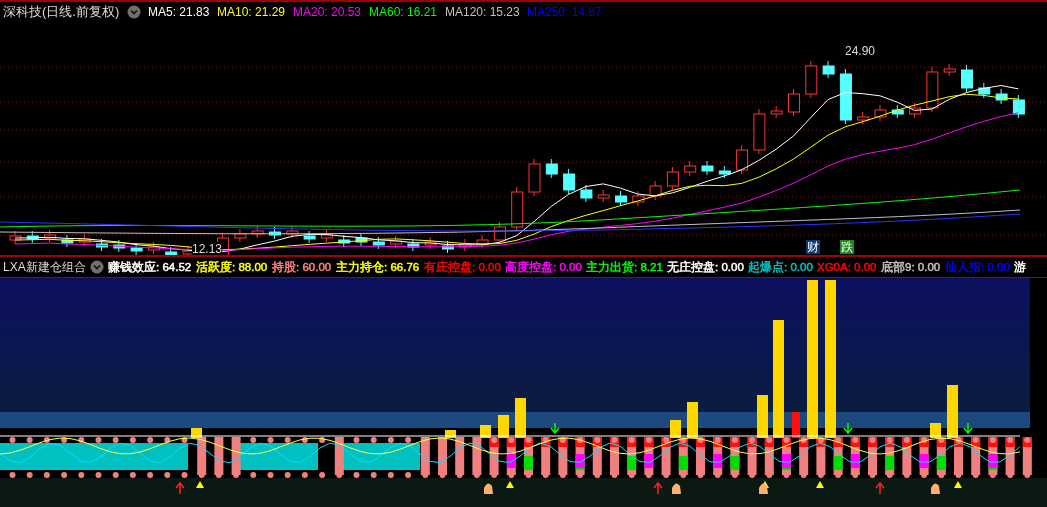 This screenshot has width=1047, height=507. What do you see at coordinates (911, 267) in the screenshot?
I see `indicator-value: 底部9: 0.00` at bounding box center [911, 267].